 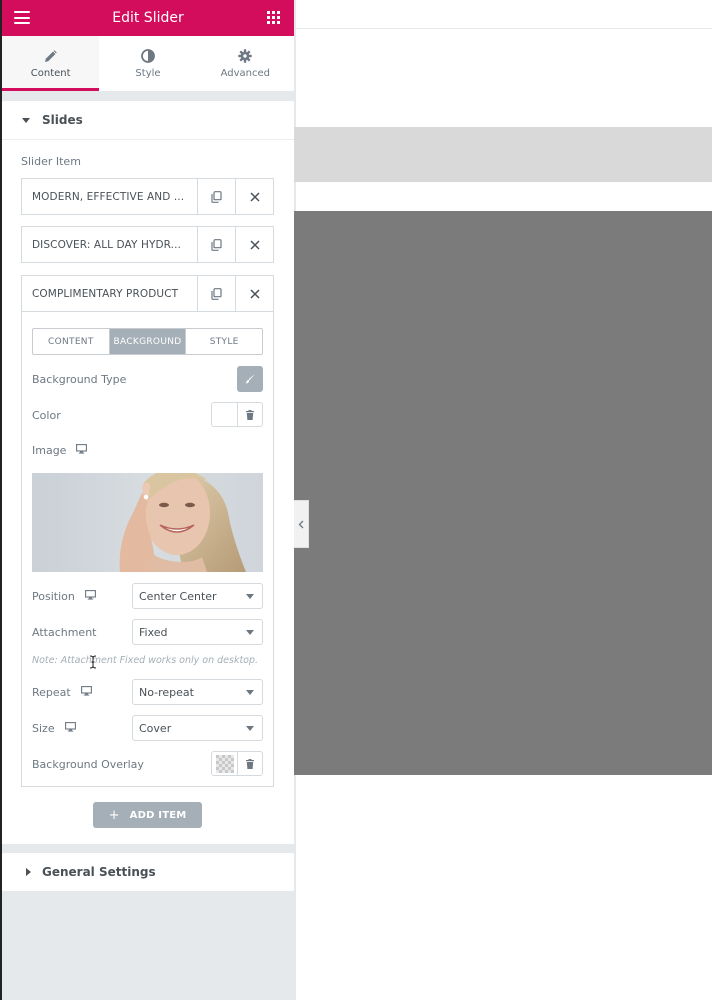 I want to click on size-value: Cover, so click(x=155, y=728).